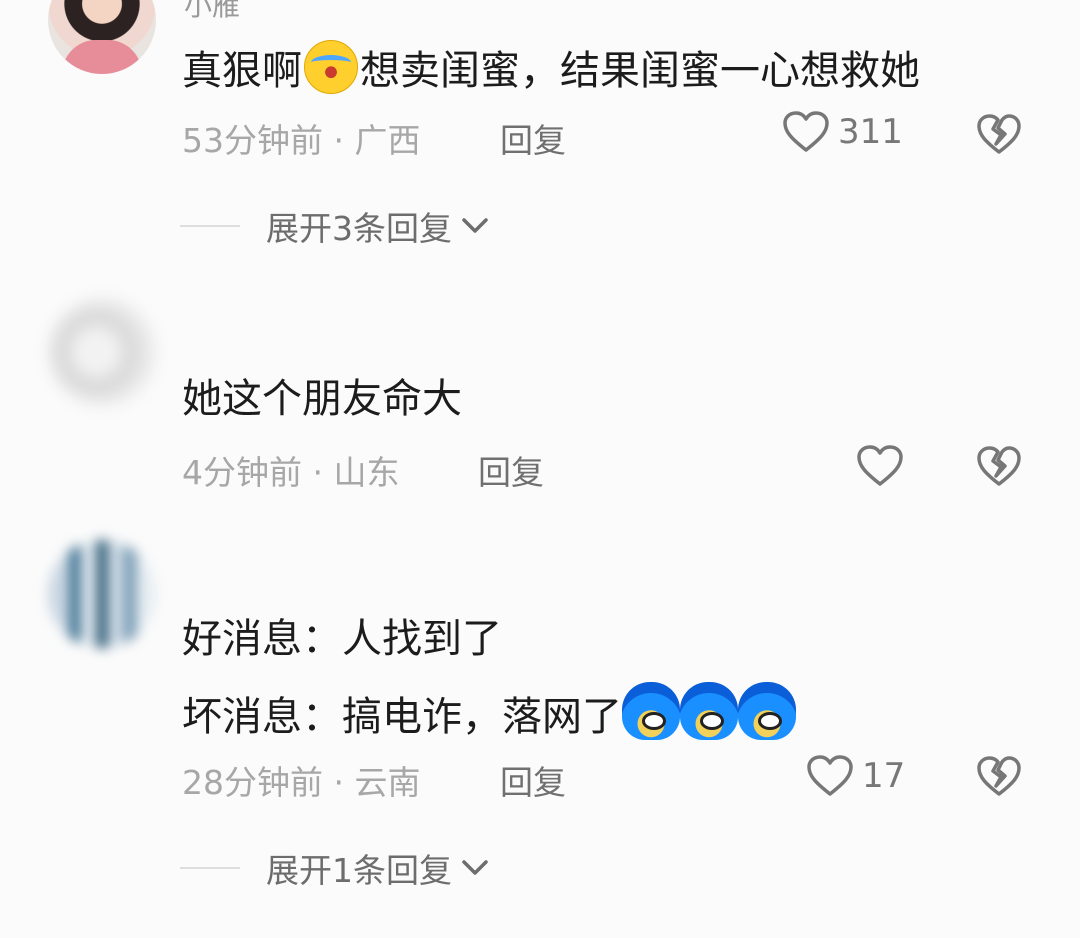 The image size is (1080, 938). I want to click on expand-replies-button: 展开3条回复, so click(335, 226).